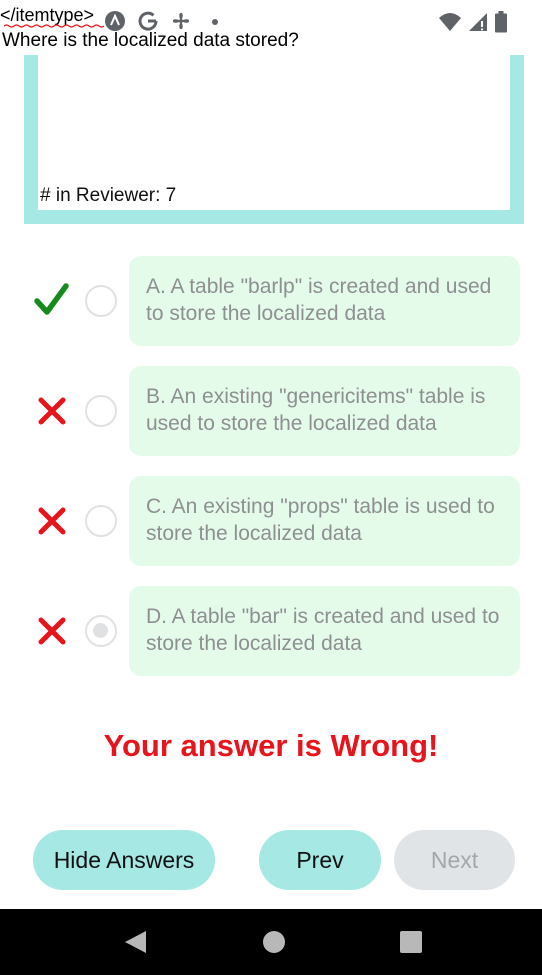 This screenshot has height=975, width=542. I want to click on home-icon, so click(274, 942).